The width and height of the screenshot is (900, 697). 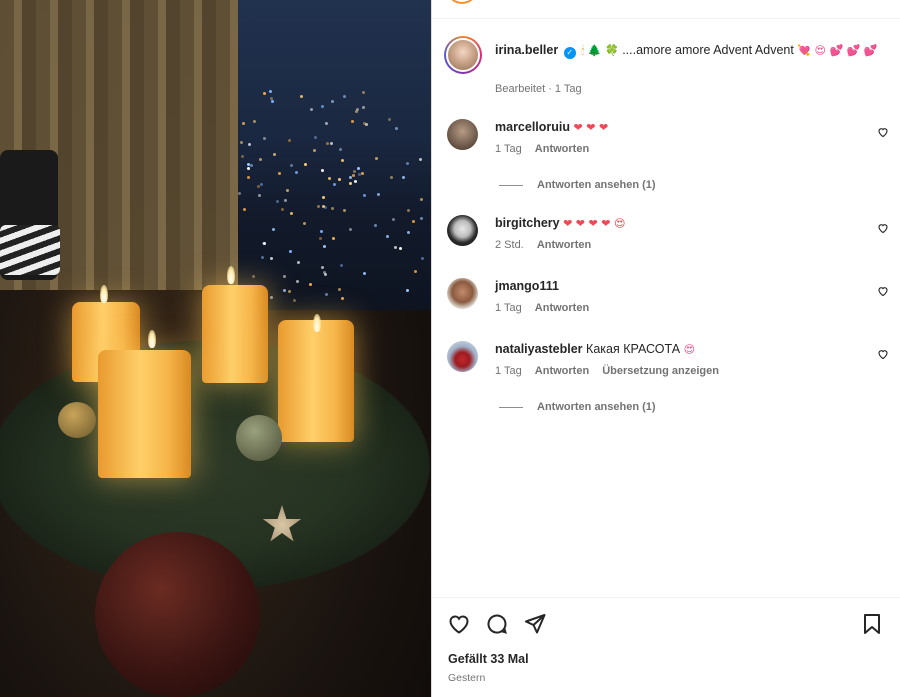 I want to click on comment-icon, so click(x=497, y=624).